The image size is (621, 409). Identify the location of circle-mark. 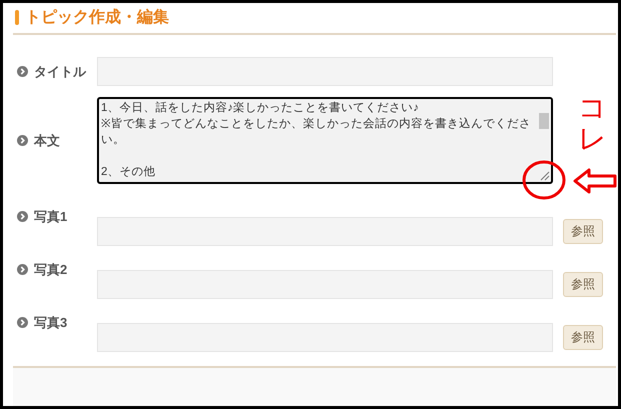
(544, 180).